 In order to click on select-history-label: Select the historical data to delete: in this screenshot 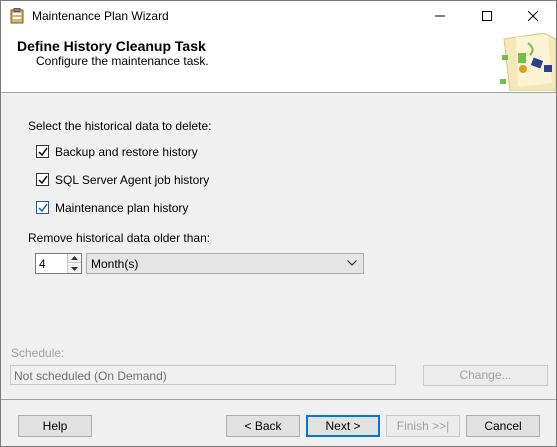, I will do `click(120, 126)`.